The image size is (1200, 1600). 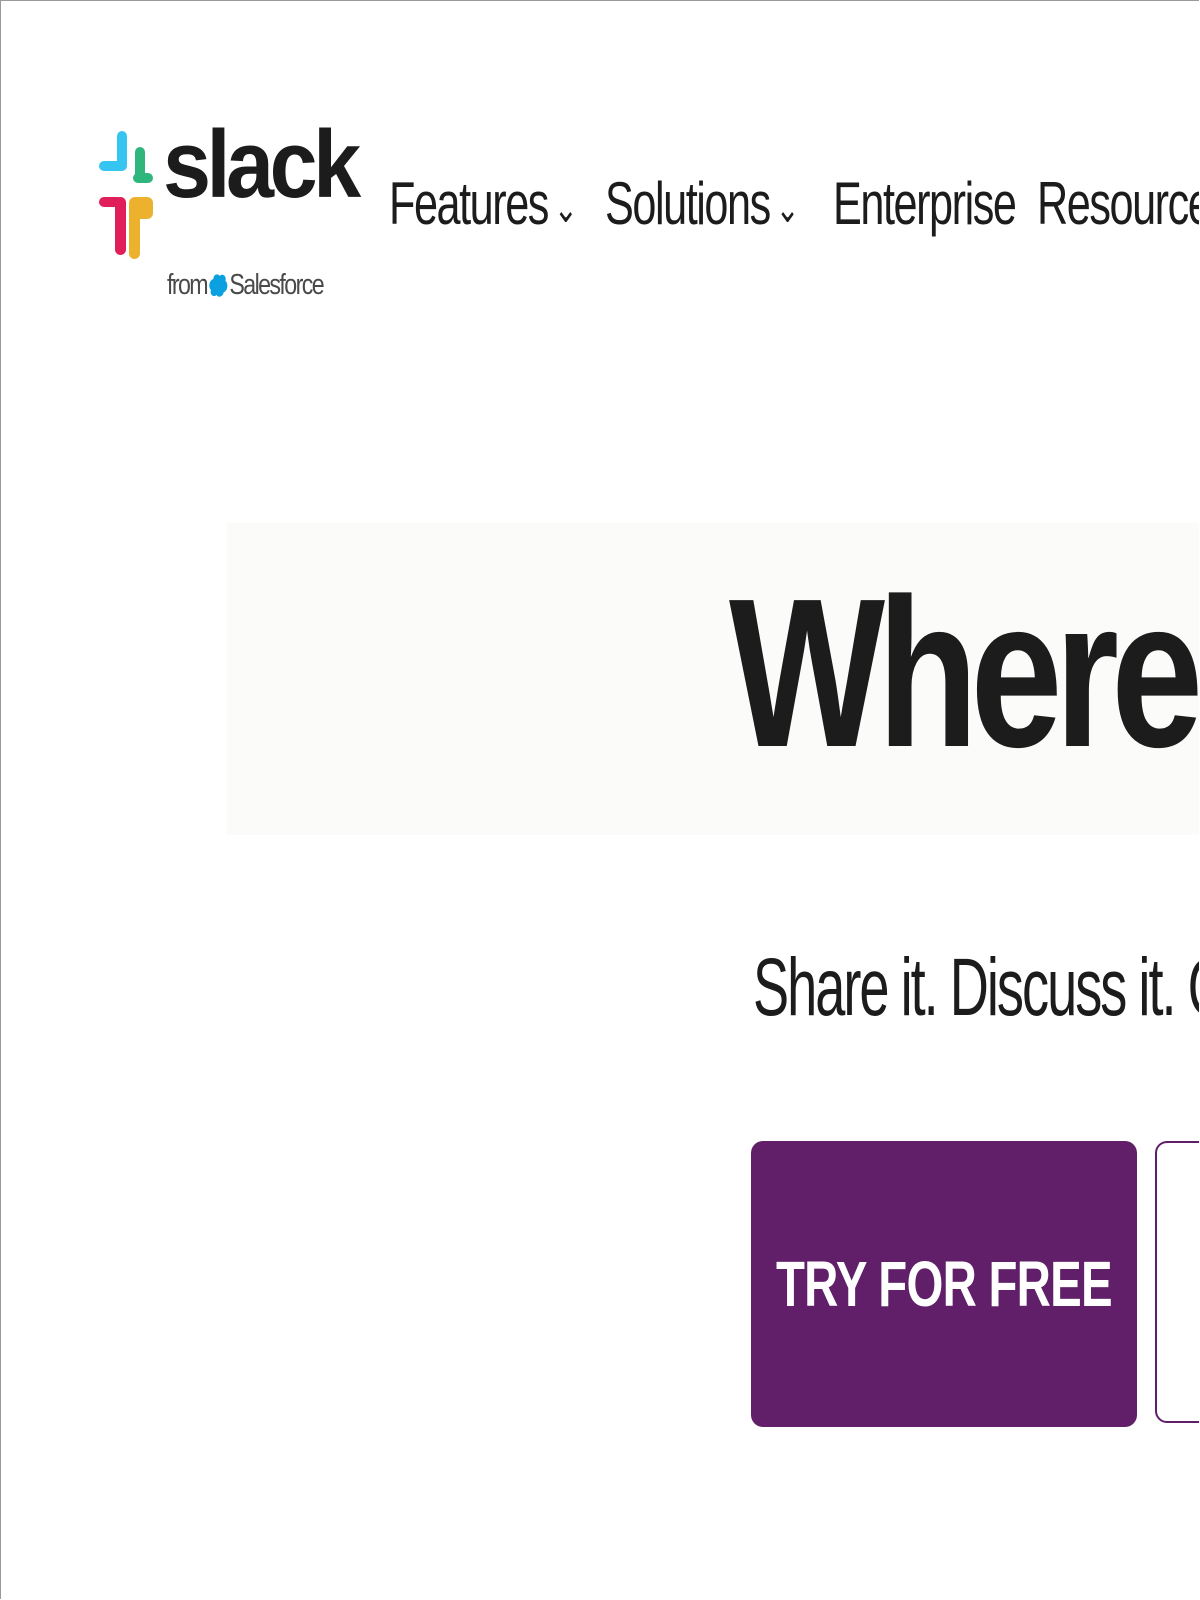 I want to click on from-label: from, so click(x=188, y=285).